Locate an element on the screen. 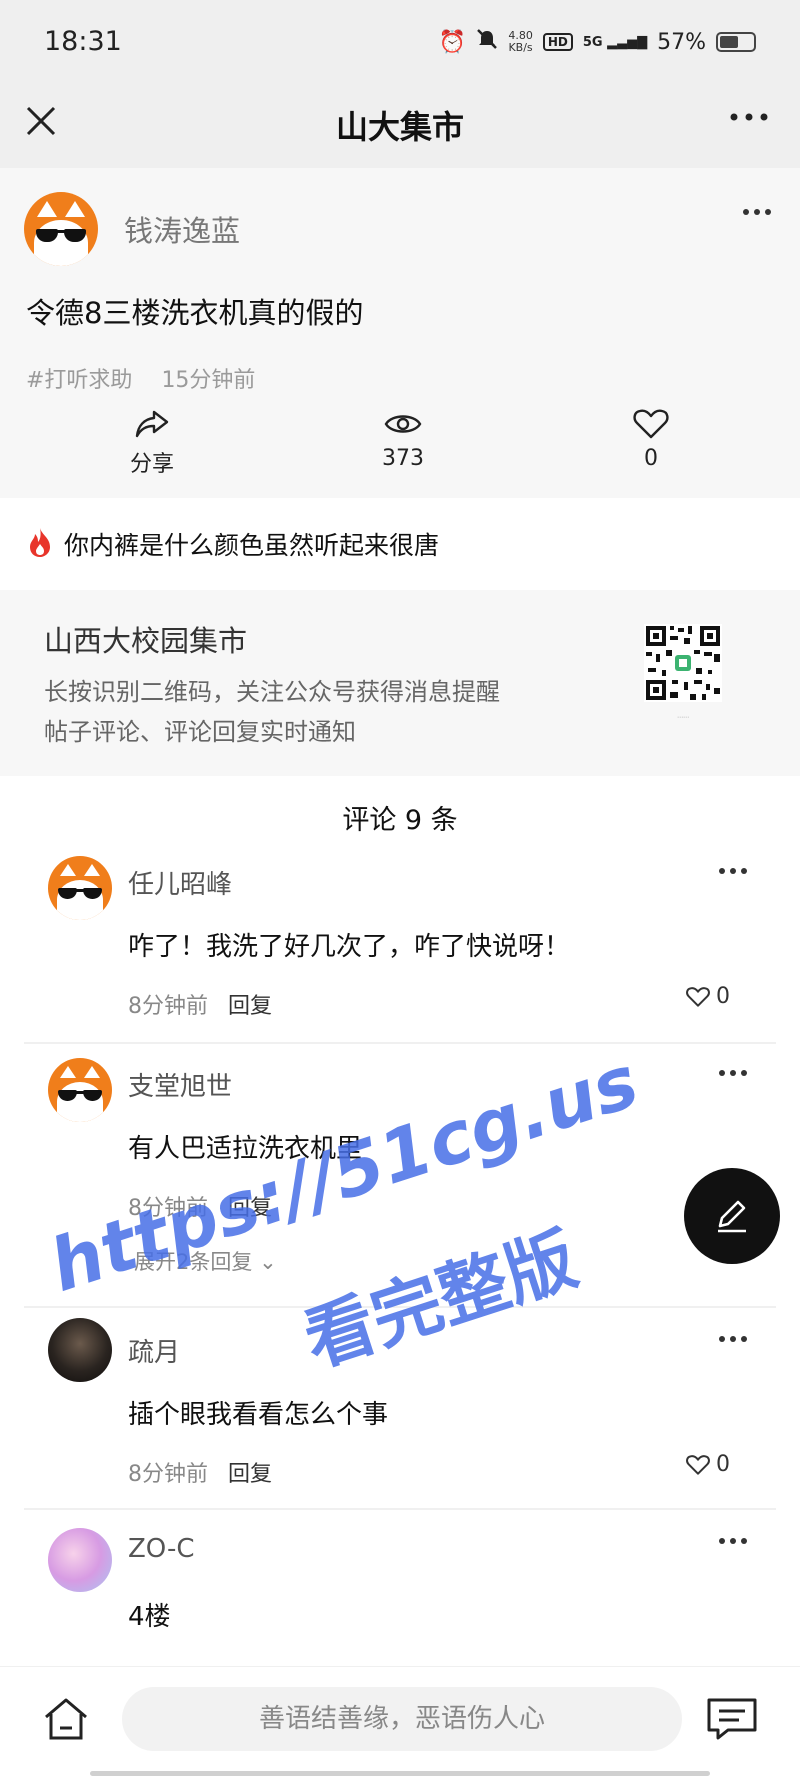 The width and height of the screenshot is (800, 1778). alarm-icon: ⏰ is located at coordinates (452, 42).